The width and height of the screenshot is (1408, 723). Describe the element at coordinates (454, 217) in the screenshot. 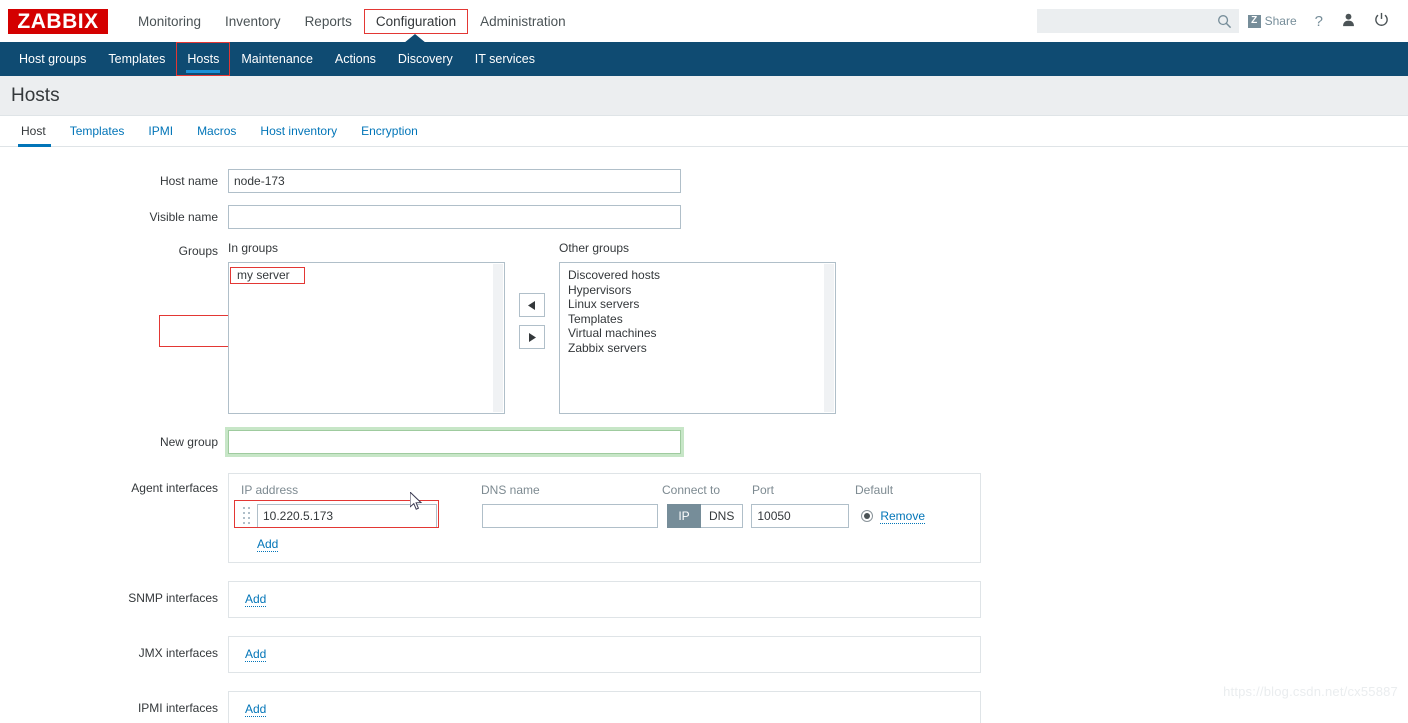

I see `visible-name-input` at that location.